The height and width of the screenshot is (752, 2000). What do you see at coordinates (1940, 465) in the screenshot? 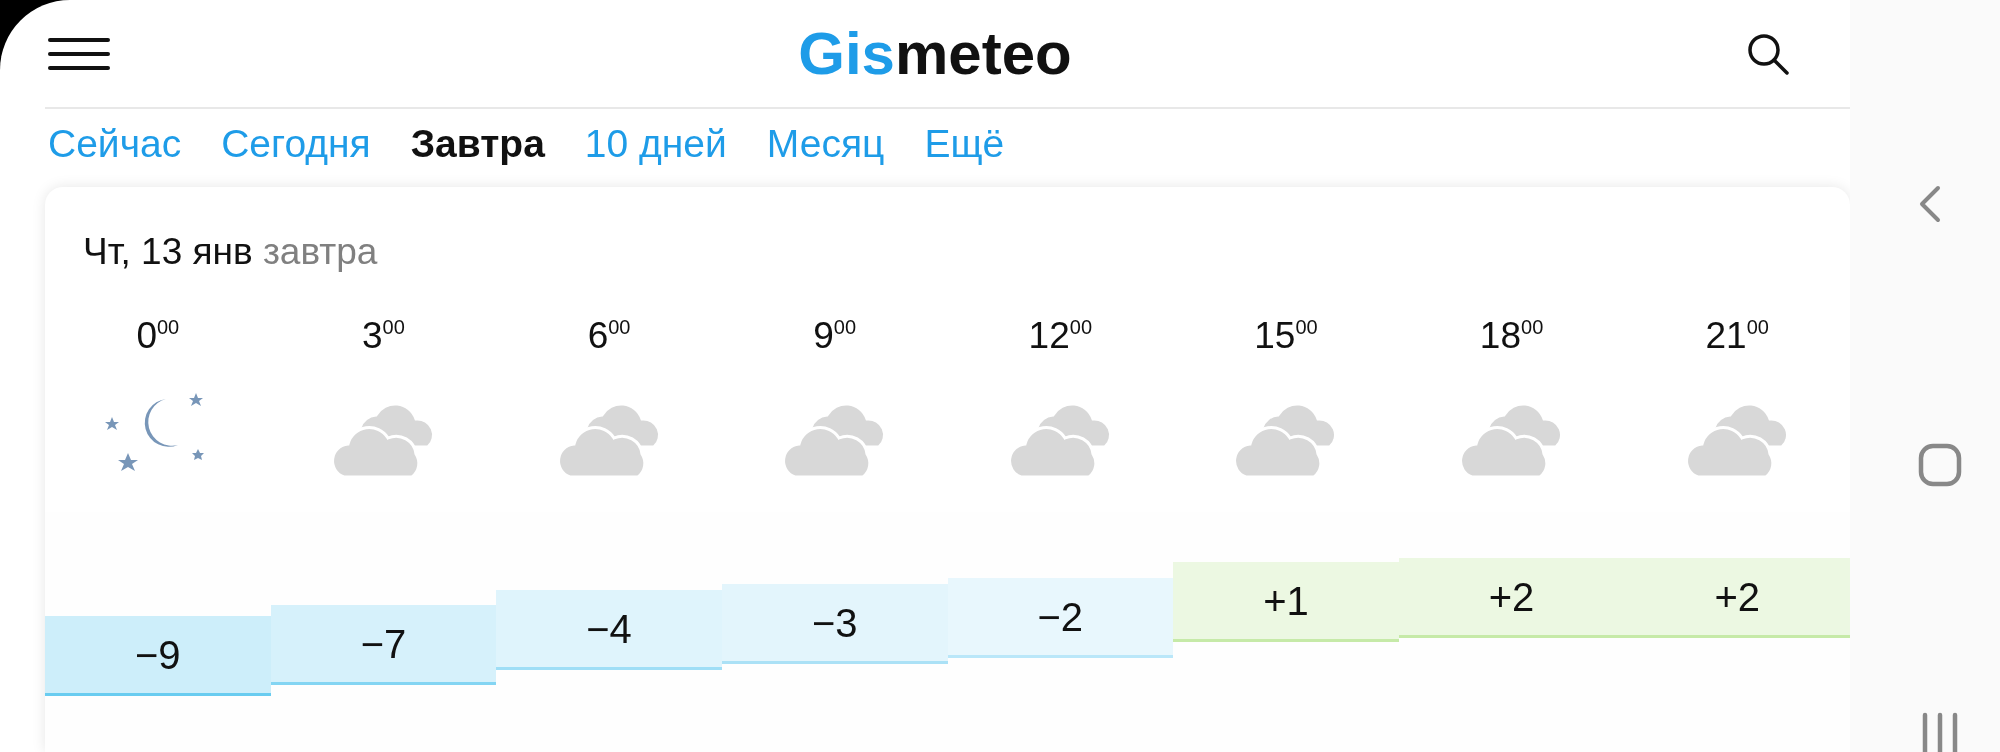
I see `home-icon` at bounding box center [1940, 465].